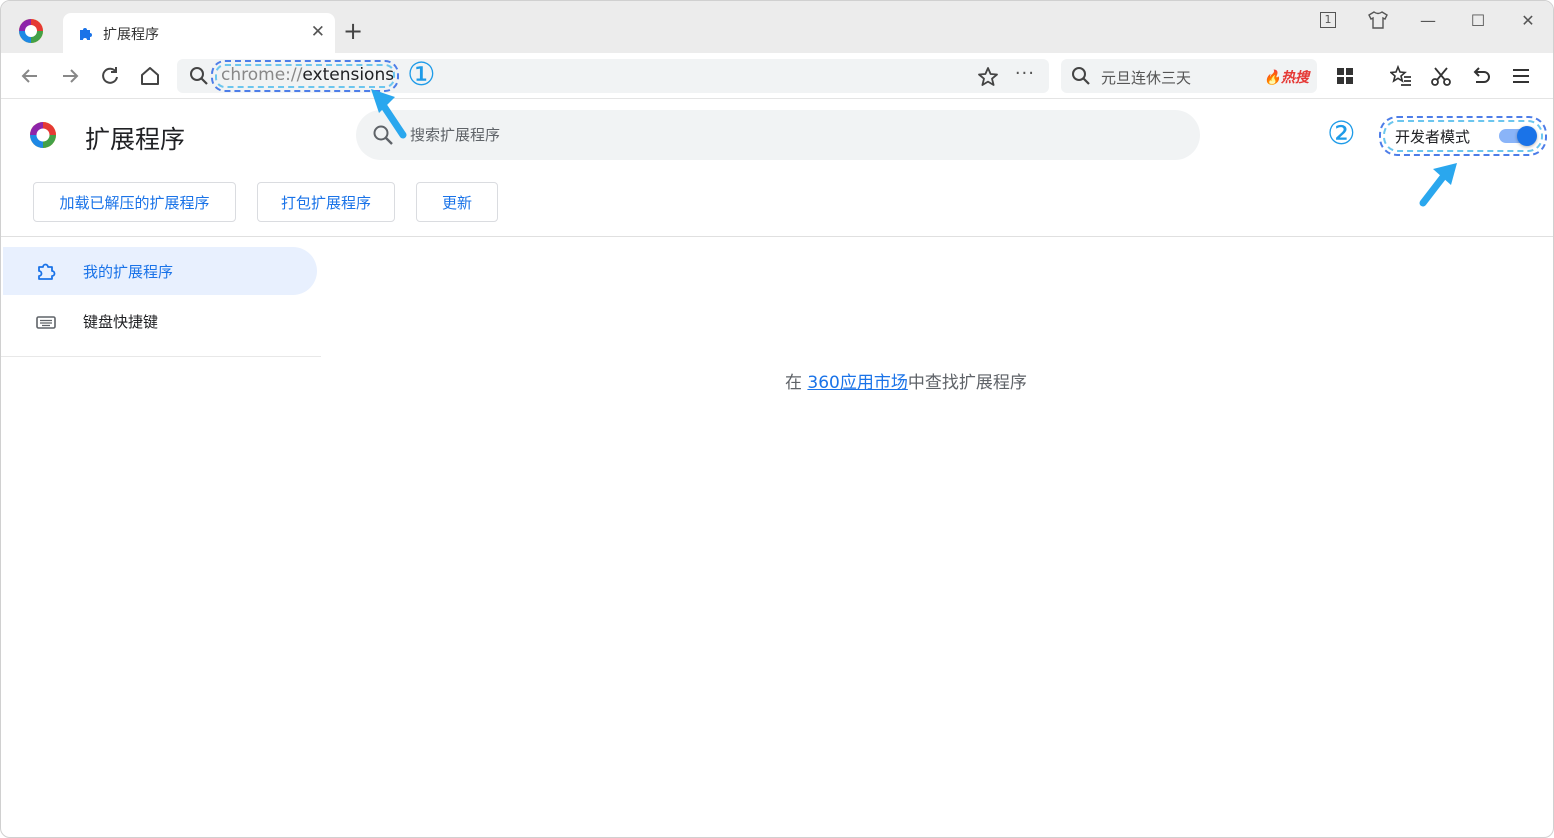 The image size is (1554, 838). I want to click on load-unpacked-button: 加载已解压的扩展程序, so click(134, 202).